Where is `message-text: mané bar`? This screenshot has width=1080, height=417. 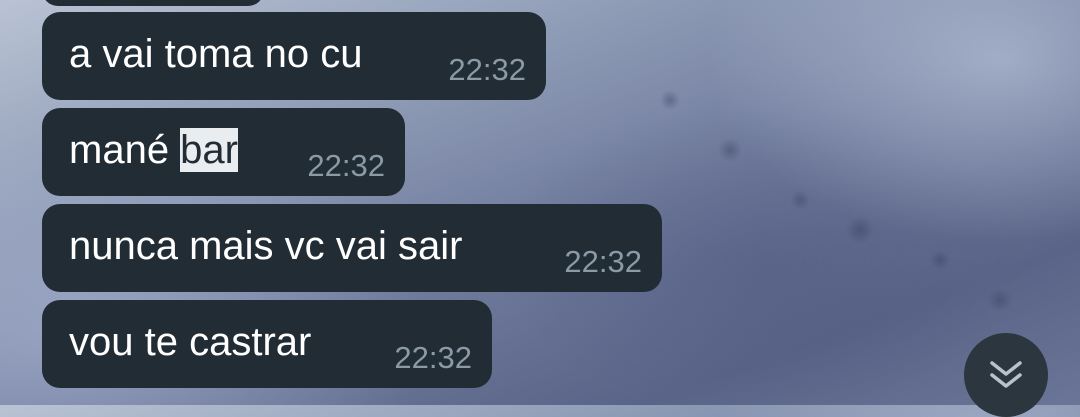 message-text: mané bar is located at coordinates (153, 150).